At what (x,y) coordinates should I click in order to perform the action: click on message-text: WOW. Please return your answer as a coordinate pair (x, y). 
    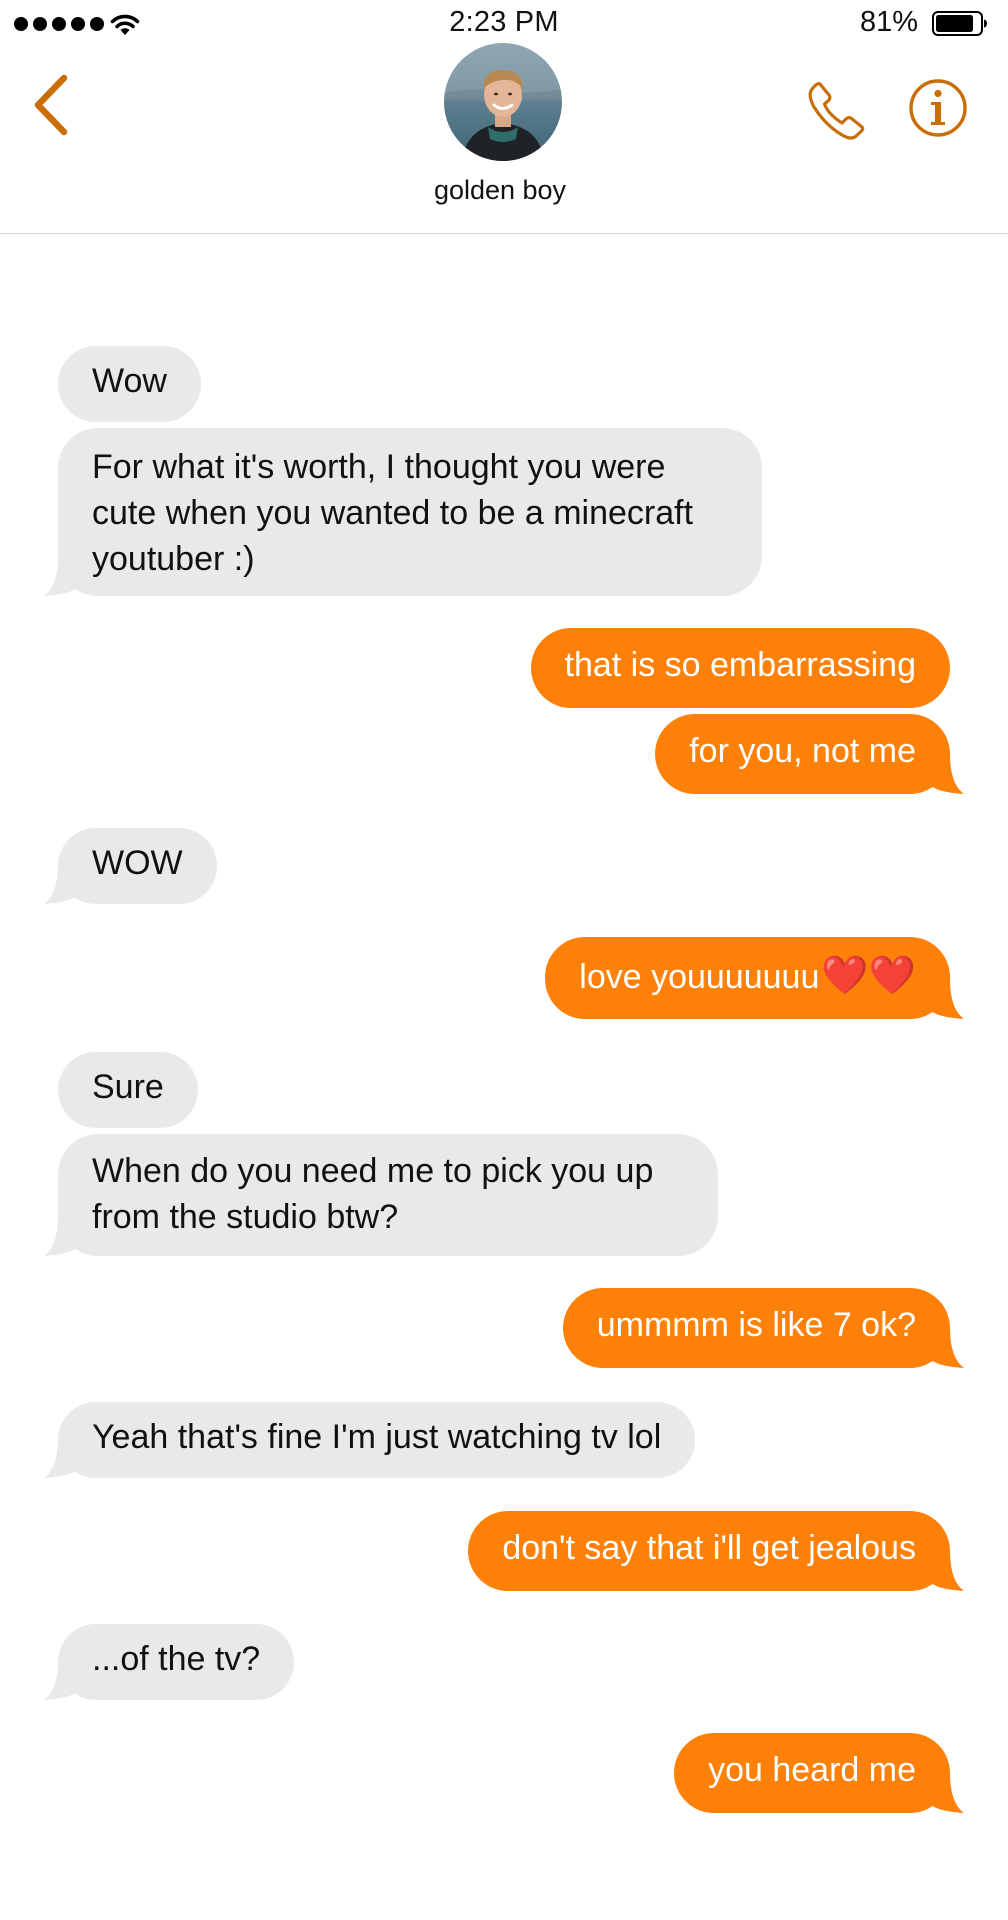
    Looking at the image, I should click on (137, 863).